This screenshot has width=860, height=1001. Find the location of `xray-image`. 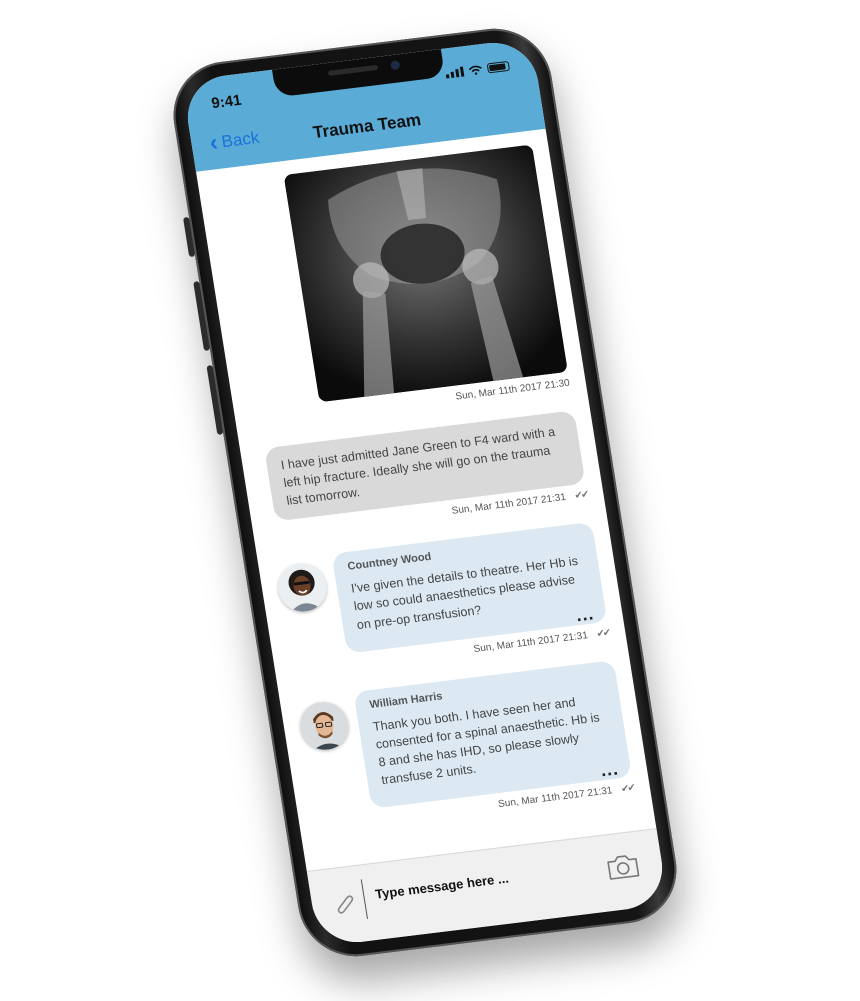

xray-image is located at coordinates (425, 273).